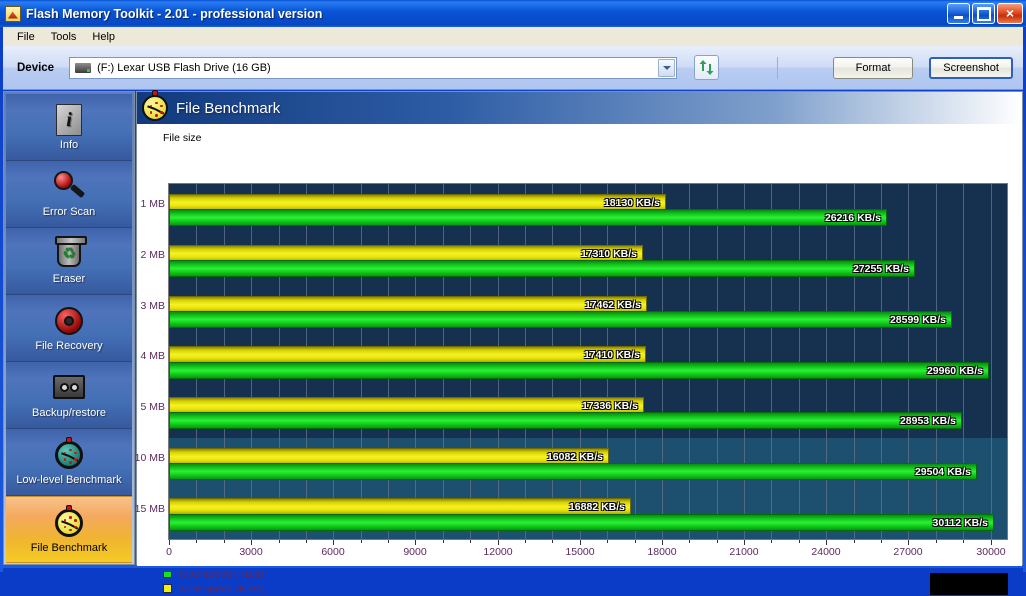 The height and width of the screenshot is (596, 1026). I want to click on sidebar-item-label: Error Scan, so click(69, 212).